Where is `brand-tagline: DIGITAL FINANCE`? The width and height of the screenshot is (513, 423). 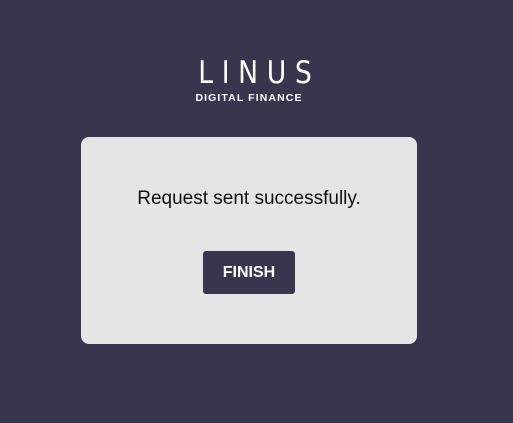
brand-tagline: DIGITAL FINANCE is located at coordinates (249, 98).